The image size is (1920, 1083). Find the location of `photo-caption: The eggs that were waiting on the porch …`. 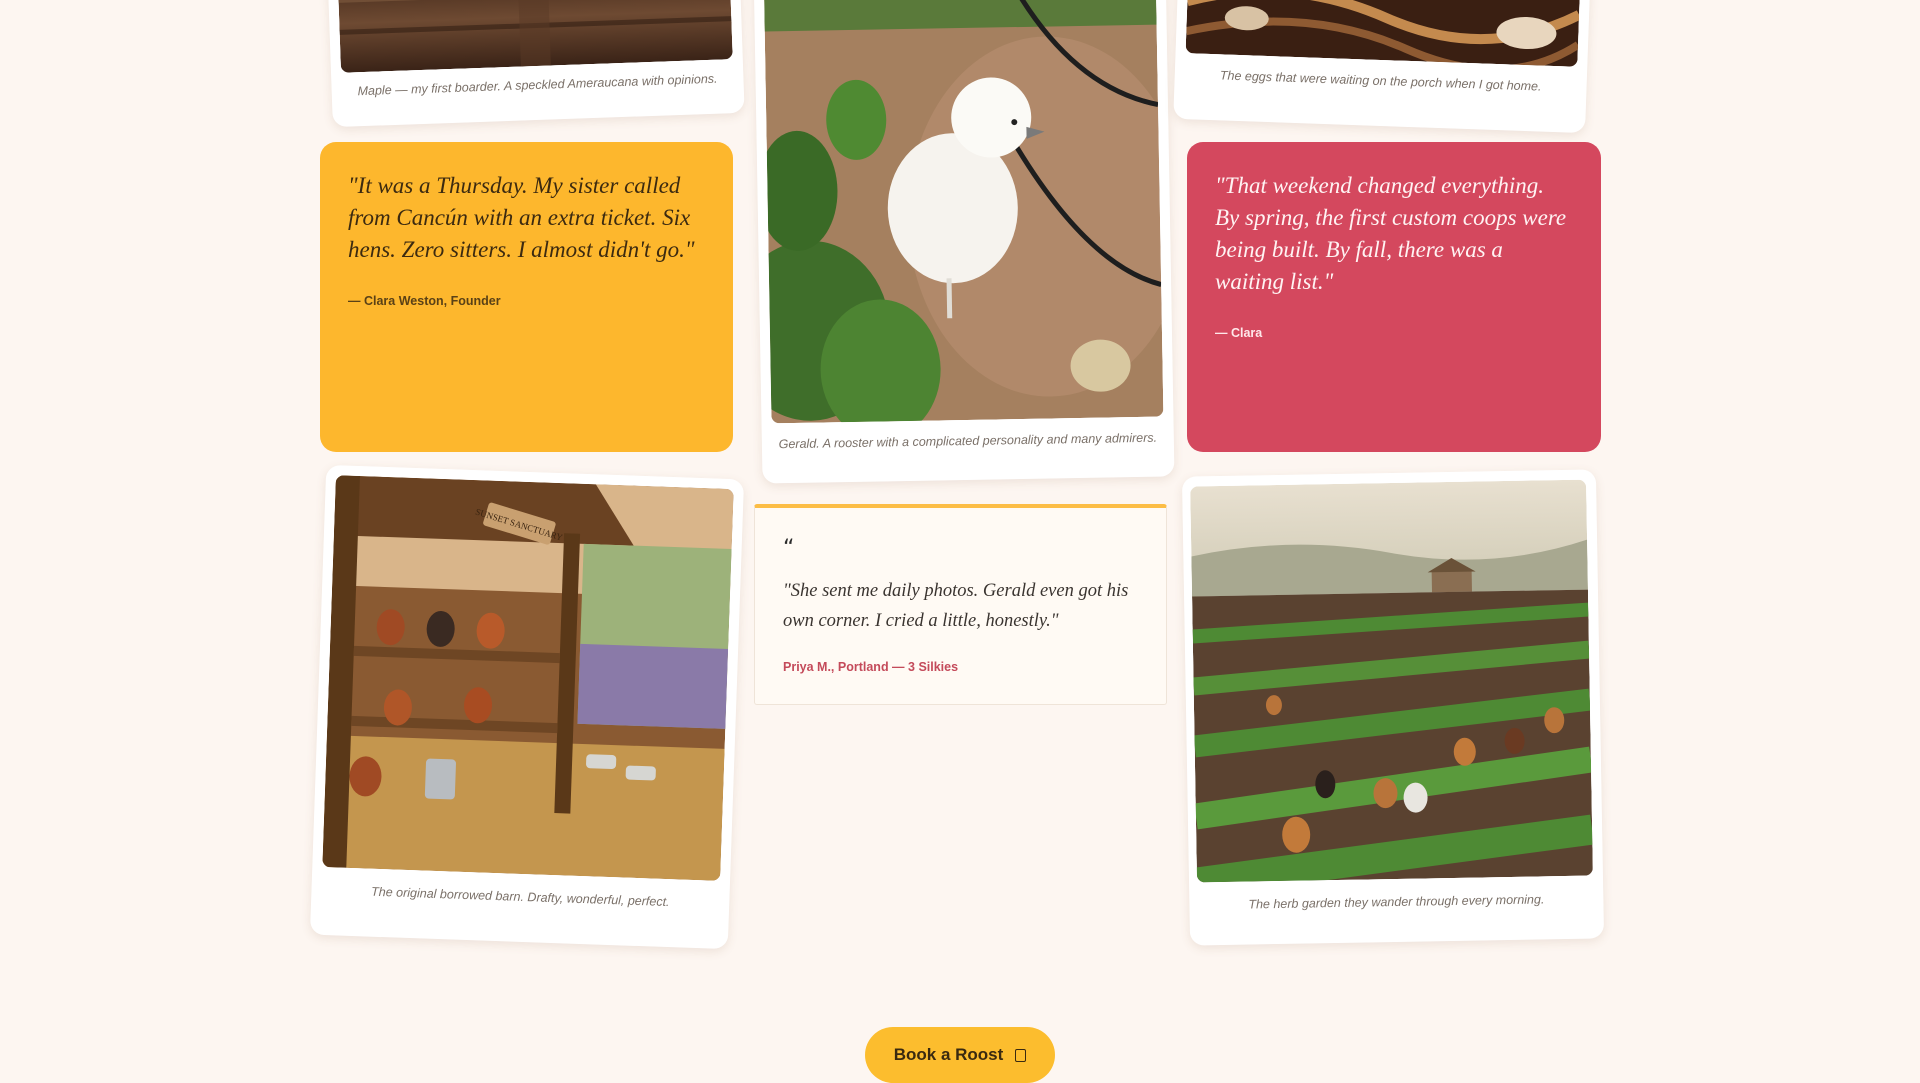

photo-caption: The eggs that were waiting on the porch … is located at coordinates (1380, 81).